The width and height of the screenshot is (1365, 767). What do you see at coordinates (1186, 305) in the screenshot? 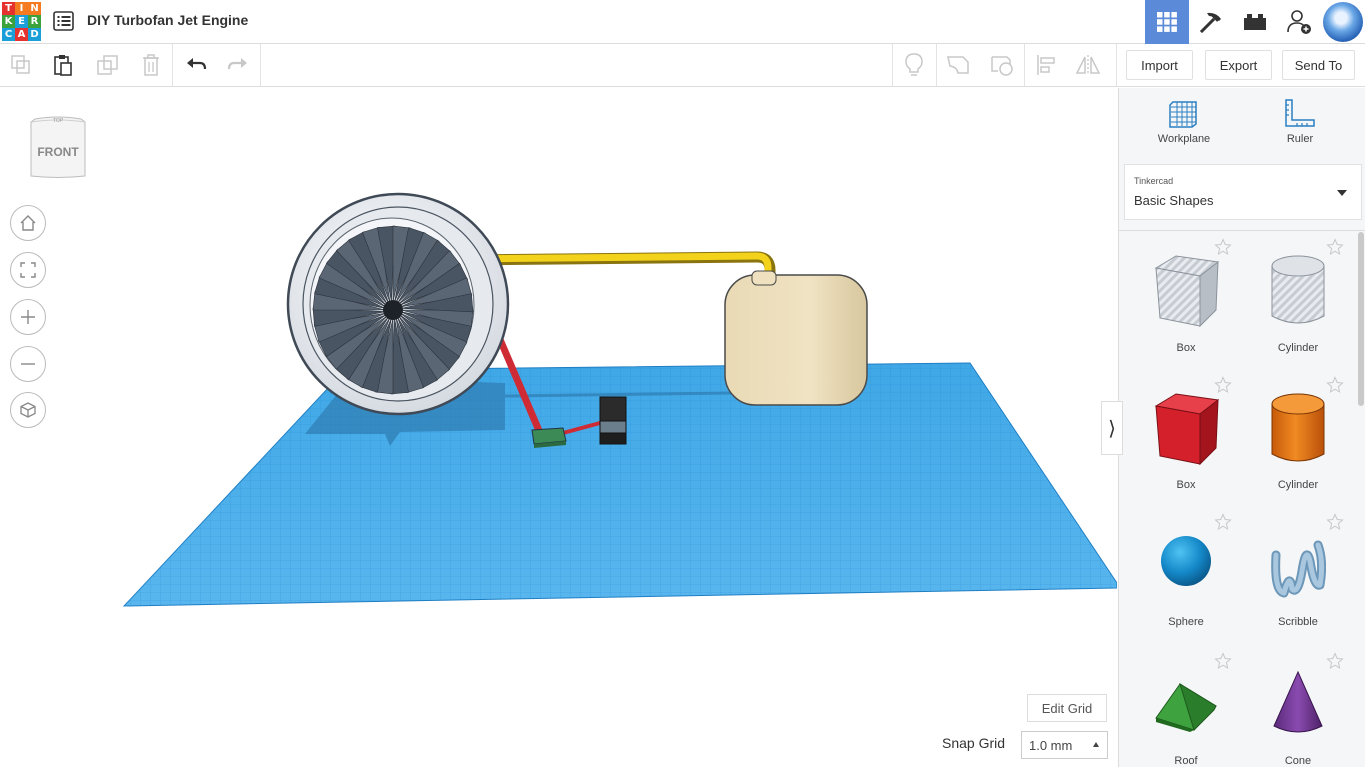
I see `shape-box-hole: Box` at bounding box center [1186, 305].